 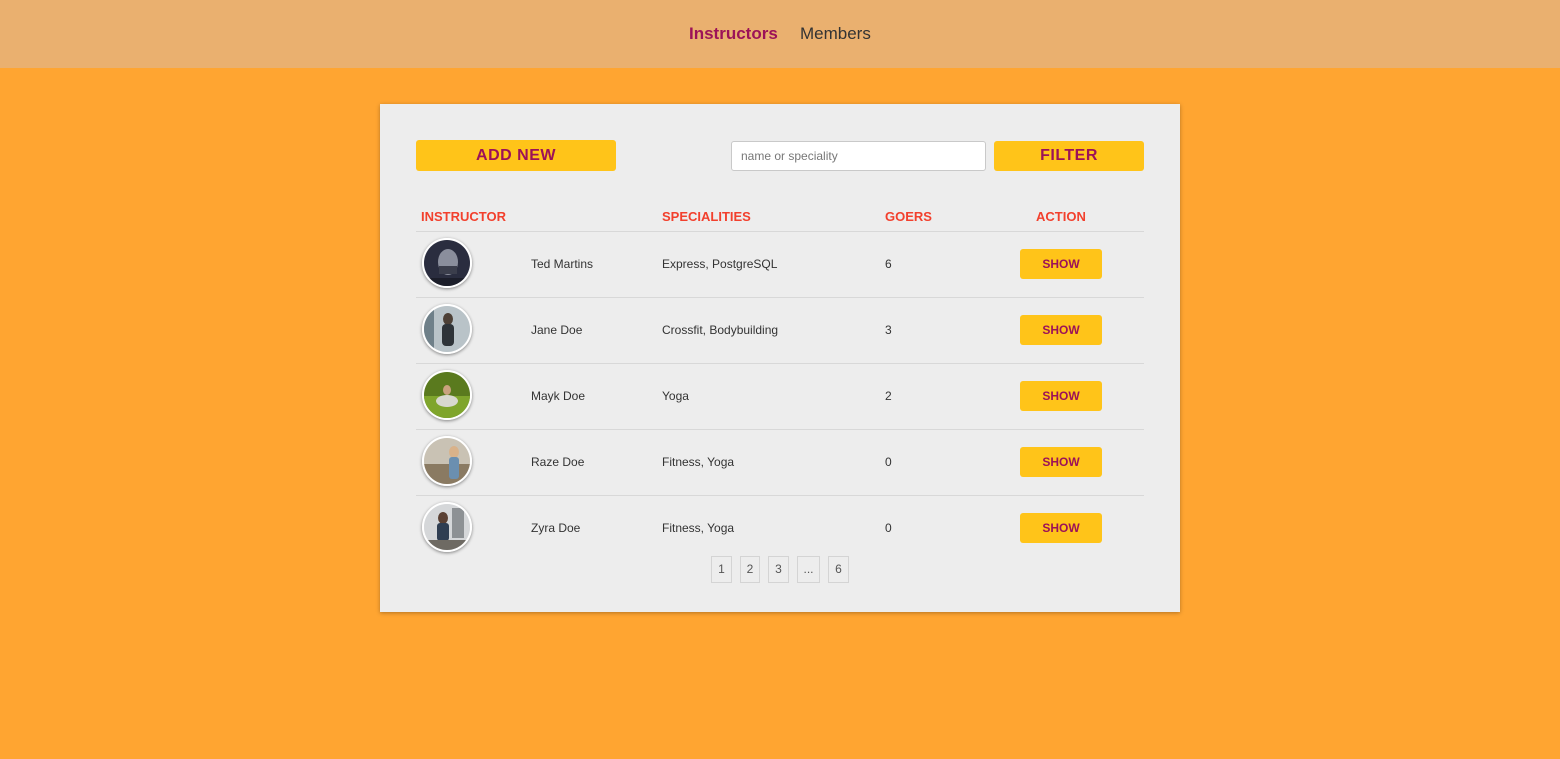 What do you see at coordinates (780, 528) in the screenshot?
I see `table-row: Zyra Doe Fitness, Yoga 0 SHOW` at bounding box center [780, 528].